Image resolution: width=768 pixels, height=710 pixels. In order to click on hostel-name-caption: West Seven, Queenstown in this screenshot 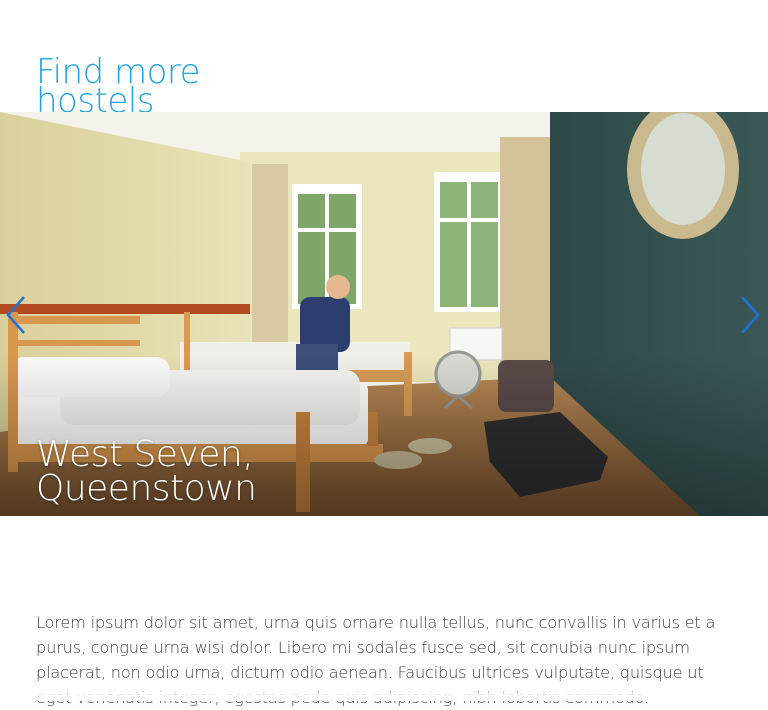, I will do `click(146, 471)`.